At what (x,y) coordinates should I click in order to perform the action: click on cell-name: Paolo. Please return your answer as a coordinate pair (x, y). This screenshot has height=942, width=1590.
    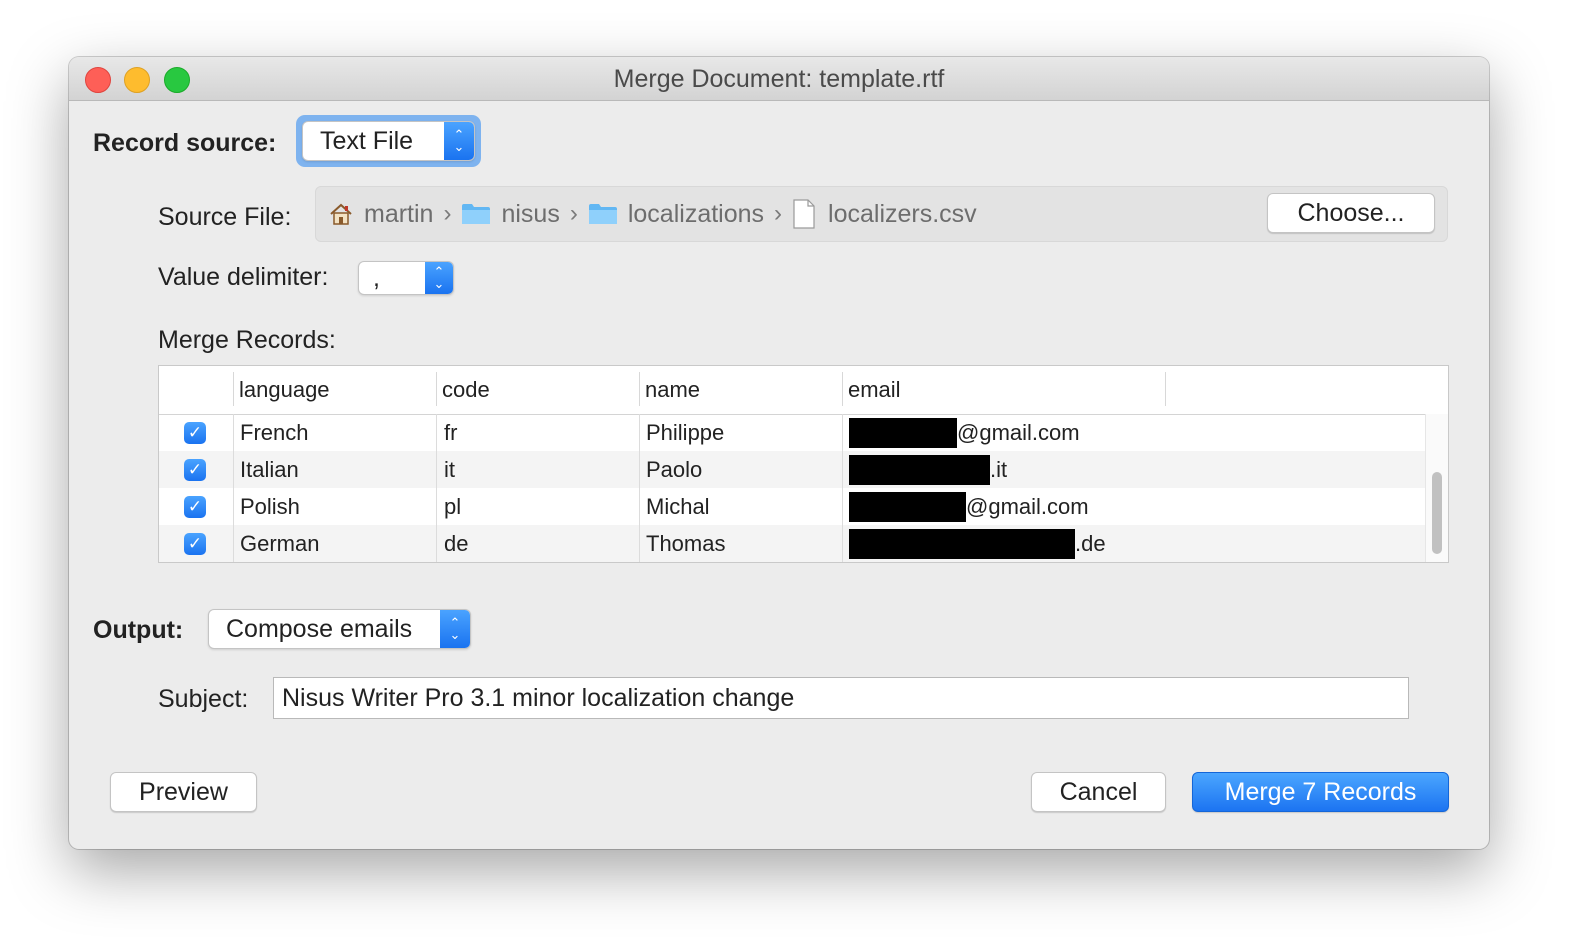
    Looking at the image, I should click on (674, 469).